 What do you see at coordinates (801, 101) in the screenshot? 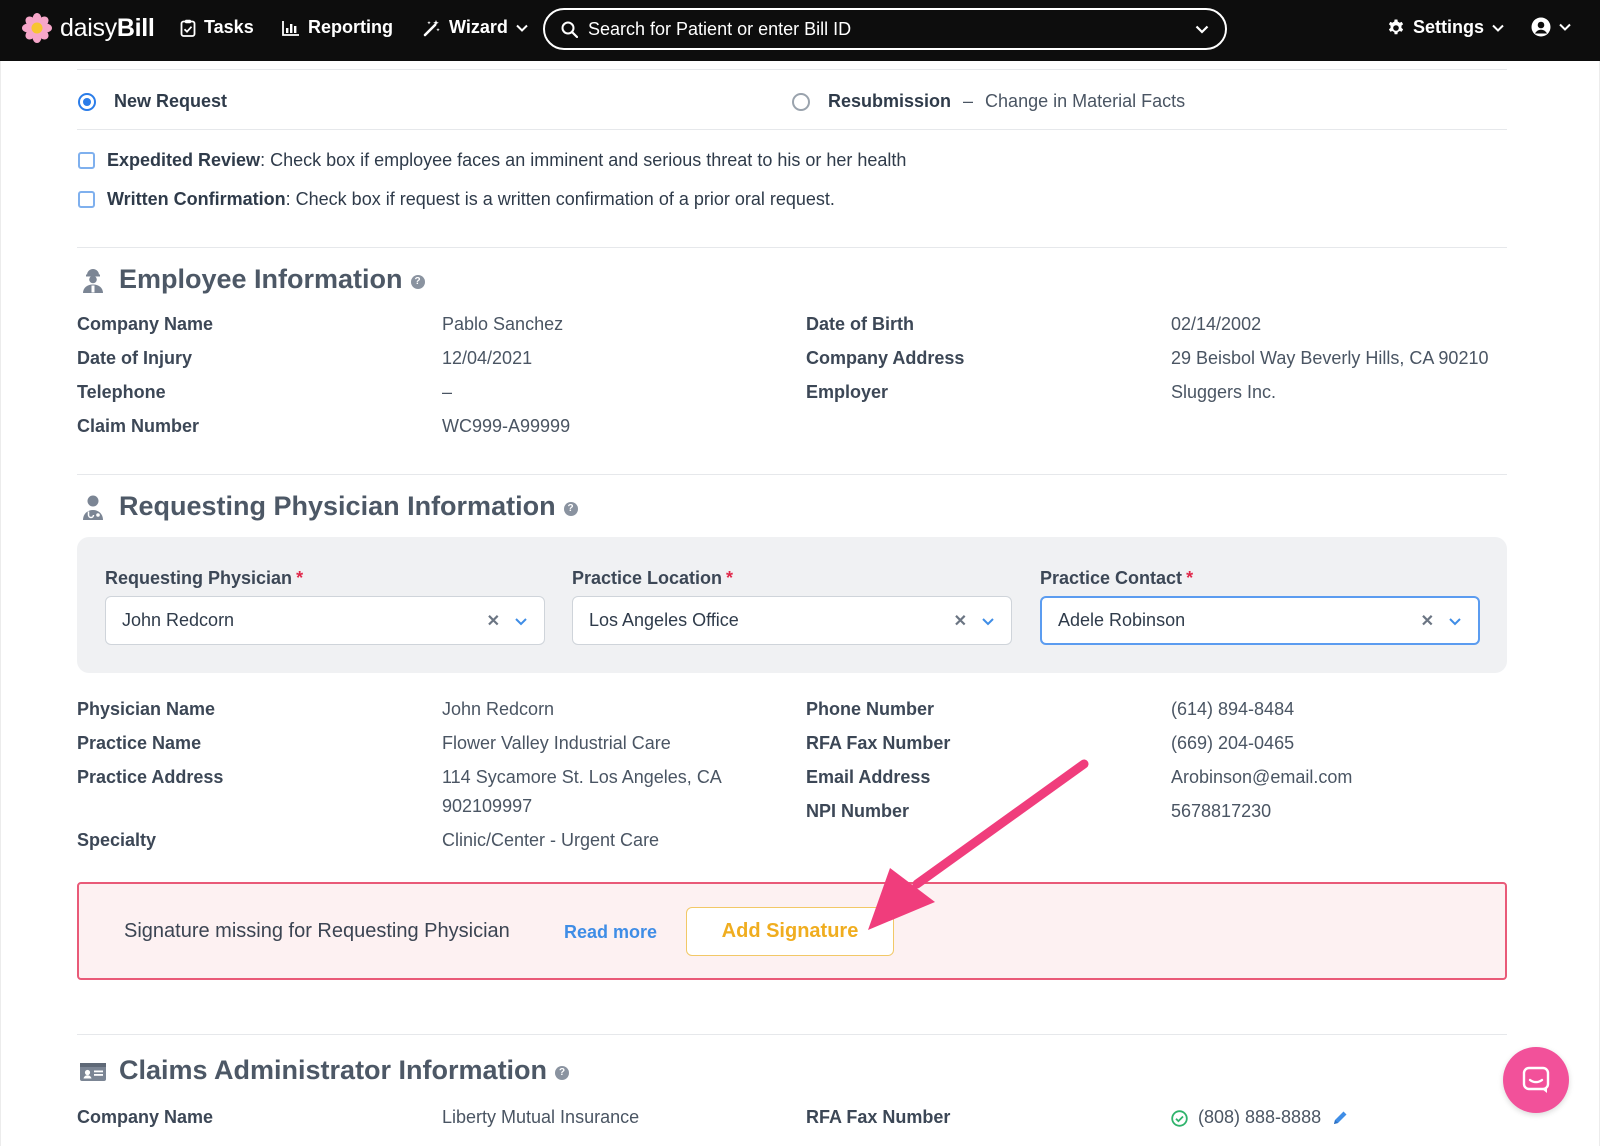
I see `radio-unselected-indicator` at bounding box center [801, 101].